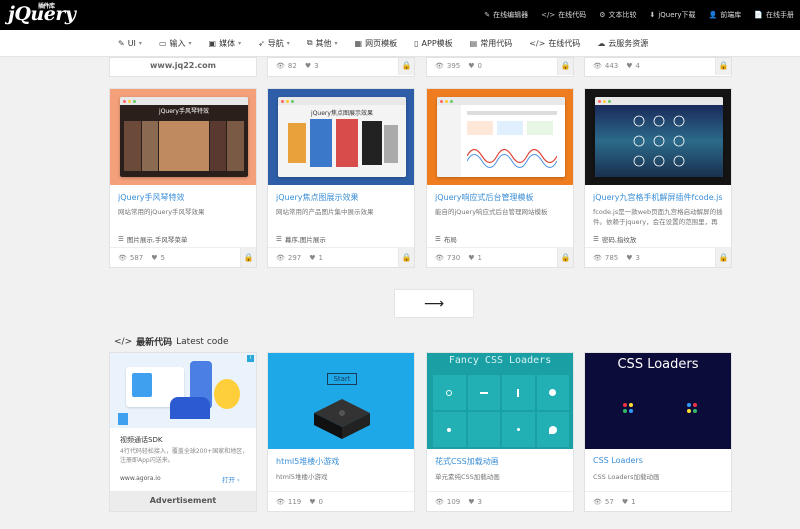  What do you see at coordinates (672, 15) in the screenshot?
I see `toplink-jquery-download: ⬇ jQuery下载` at bounding box center [672, 15].